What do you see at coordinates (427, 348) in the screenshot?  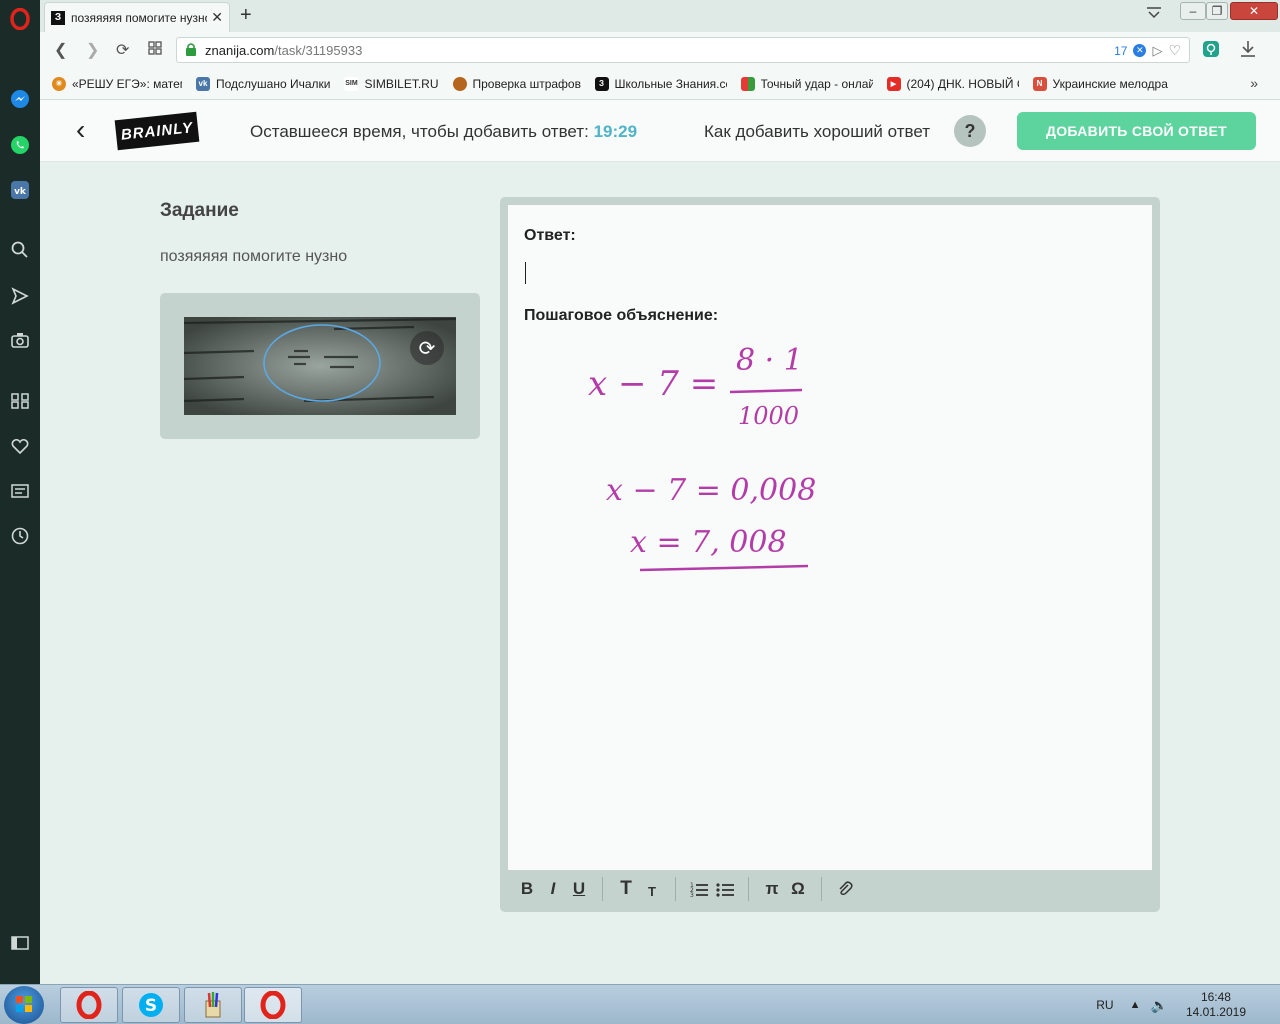 I see `rotate-icon: ⟳` at bounding box center [427, 348].